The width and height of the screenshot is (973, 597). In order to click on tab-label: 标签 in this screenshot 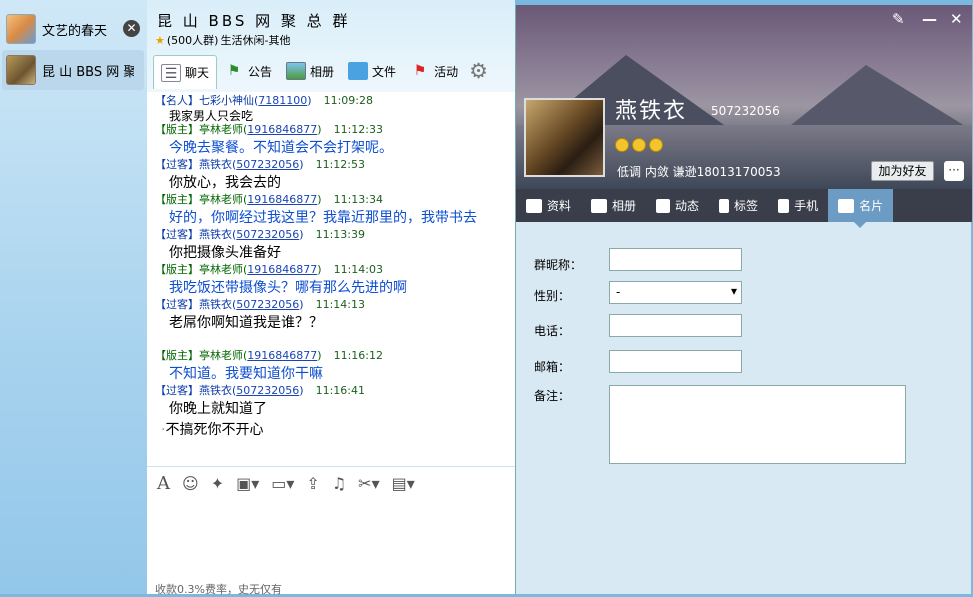, I will do `click(746, 206)`.